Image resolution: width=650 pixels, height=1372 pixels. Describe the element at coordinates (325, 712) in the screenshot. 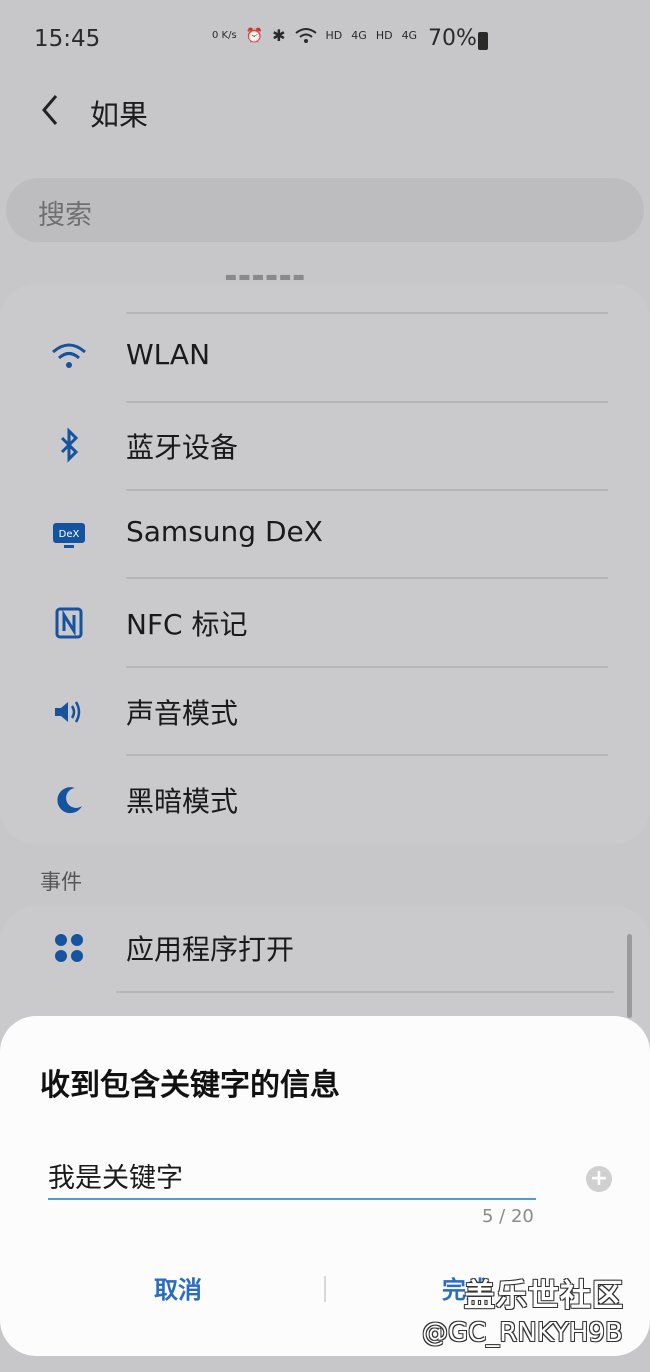

I see `list-item-sound-mode: 声音模式` at that location.